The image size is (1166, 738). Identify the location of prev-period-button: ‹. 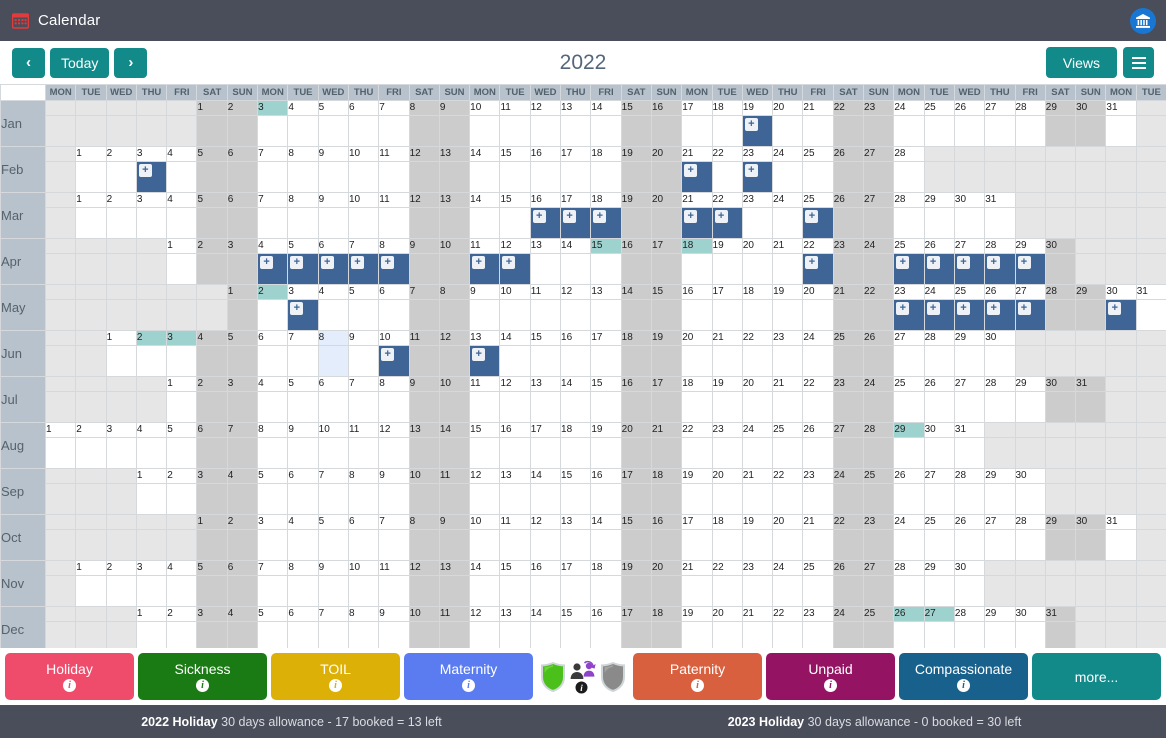
(28, 62).